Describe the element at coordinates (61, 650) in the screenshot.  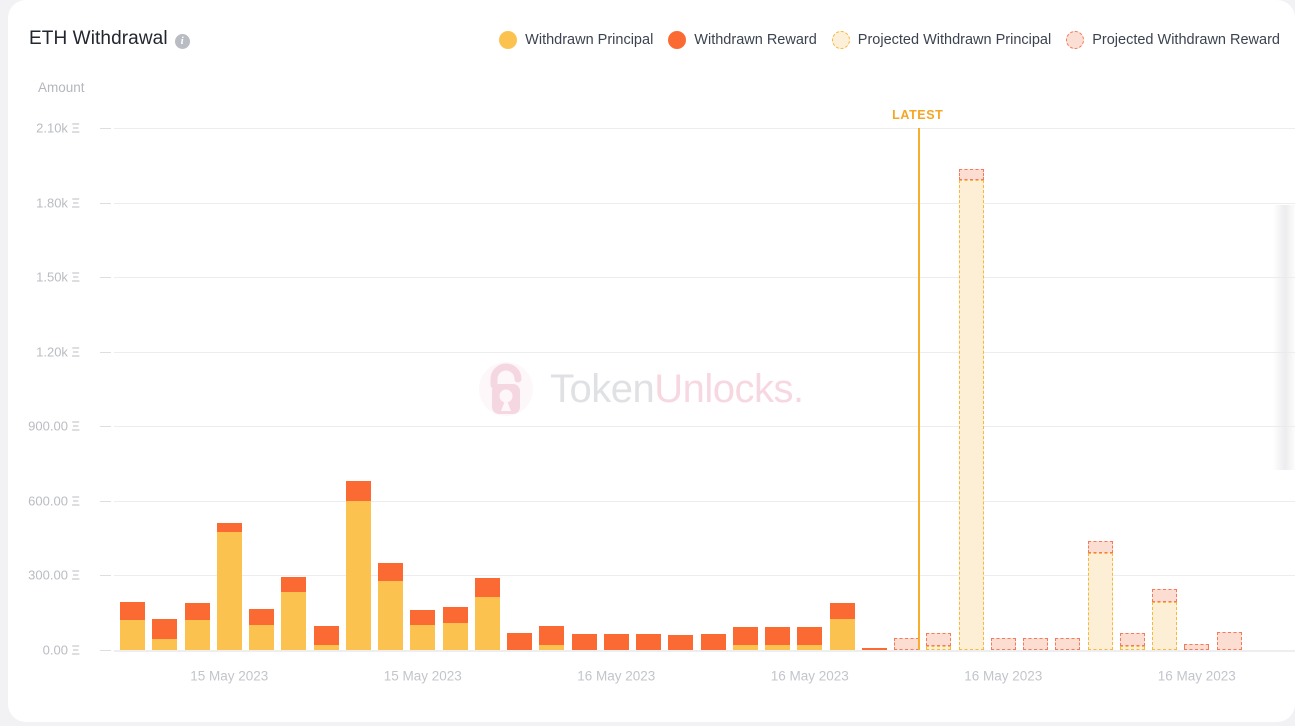
I see `y-axis-tick-label: 0.00 Ξ` at that location.